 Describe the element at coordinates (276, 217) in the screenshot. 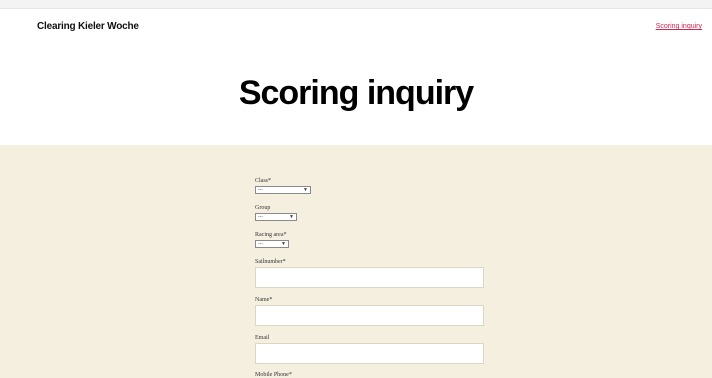

I see `group-select: --- ▼` at that location.